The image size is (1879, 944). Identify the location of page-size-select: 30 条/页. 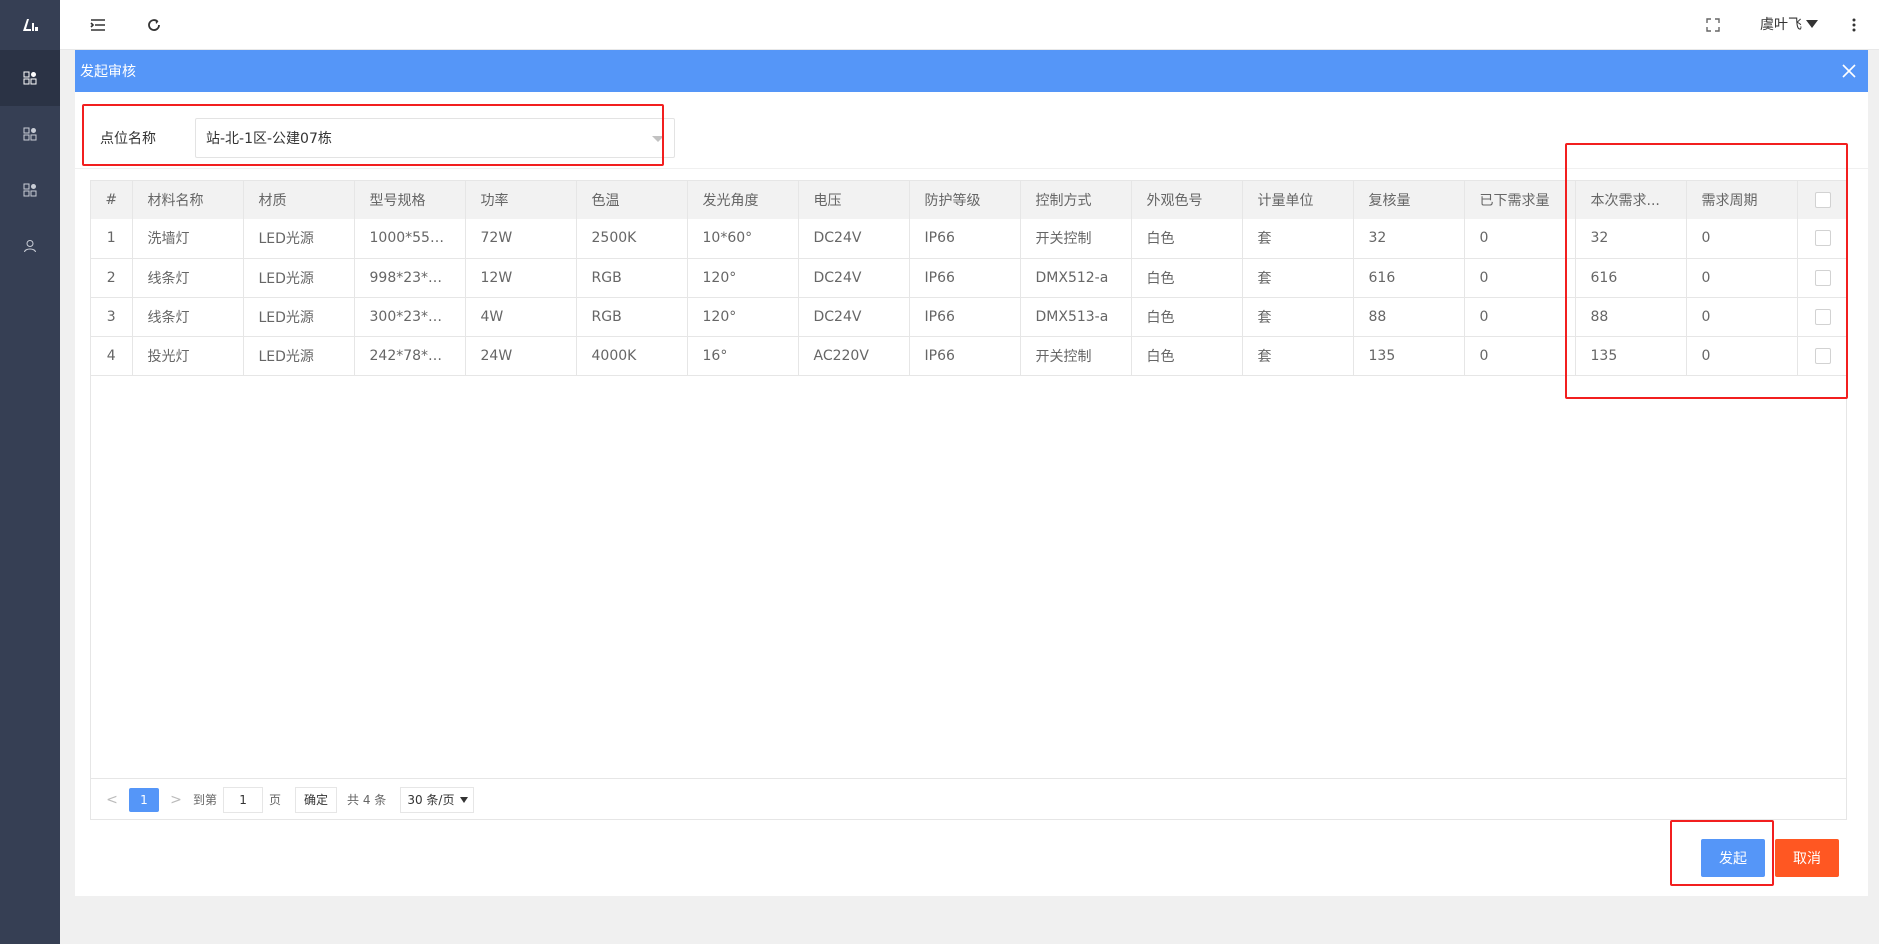
(437, 799).